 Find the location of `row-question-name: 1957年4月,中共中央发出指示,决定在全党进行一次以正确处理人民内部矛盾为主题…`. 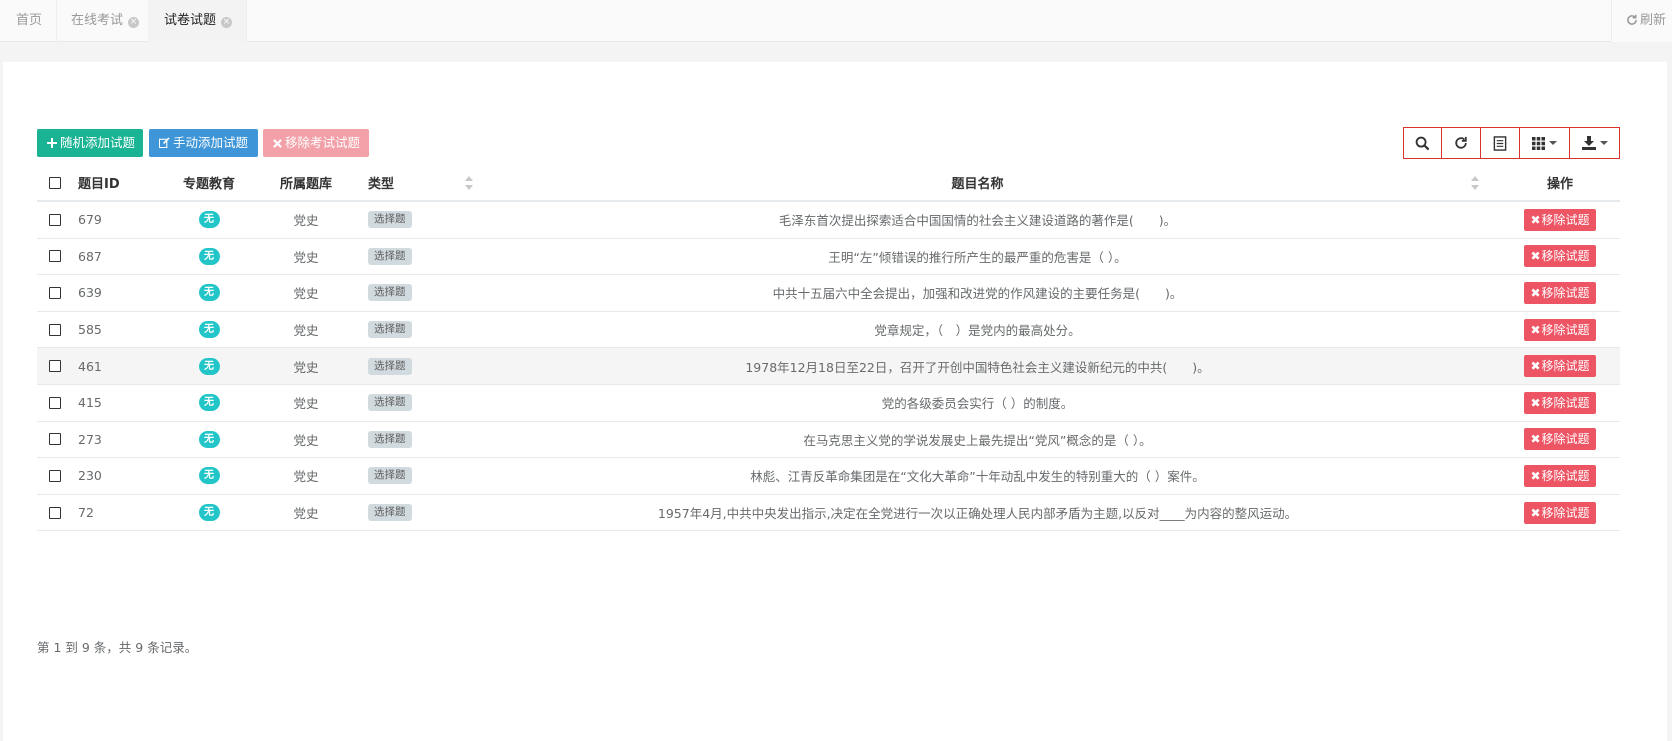

row-question-name: 1957年4月,中共中央发出指示,决定在全党进行一次以正确处理人民内部矛盾为主题… is located at coordinates (977, 514).